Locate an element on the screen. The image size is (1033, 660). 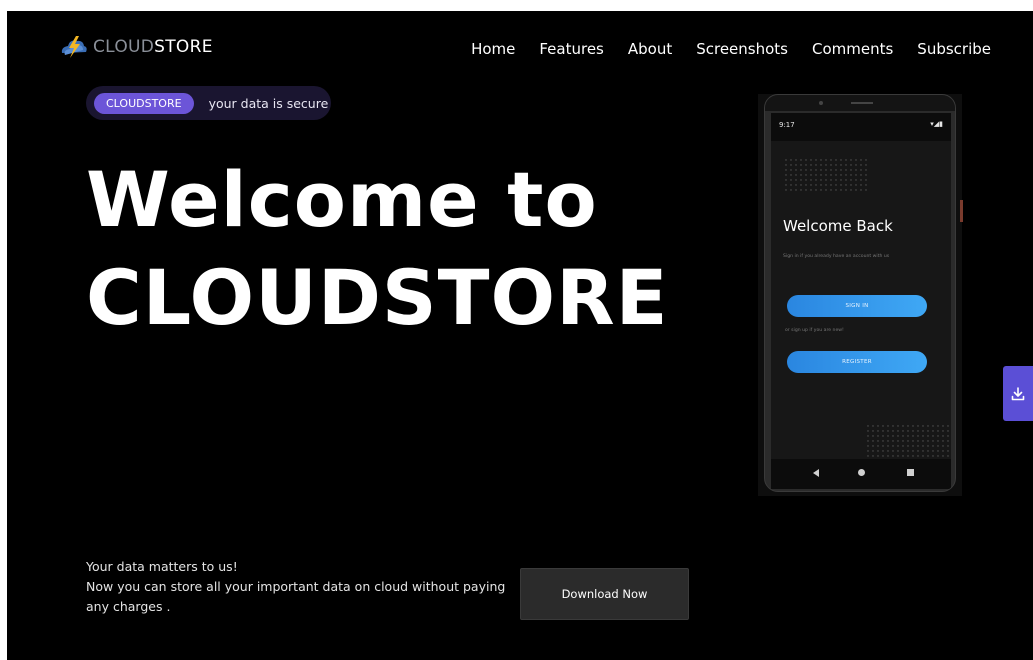
brand-name-store: STORE is located at coordinates (183, 47).